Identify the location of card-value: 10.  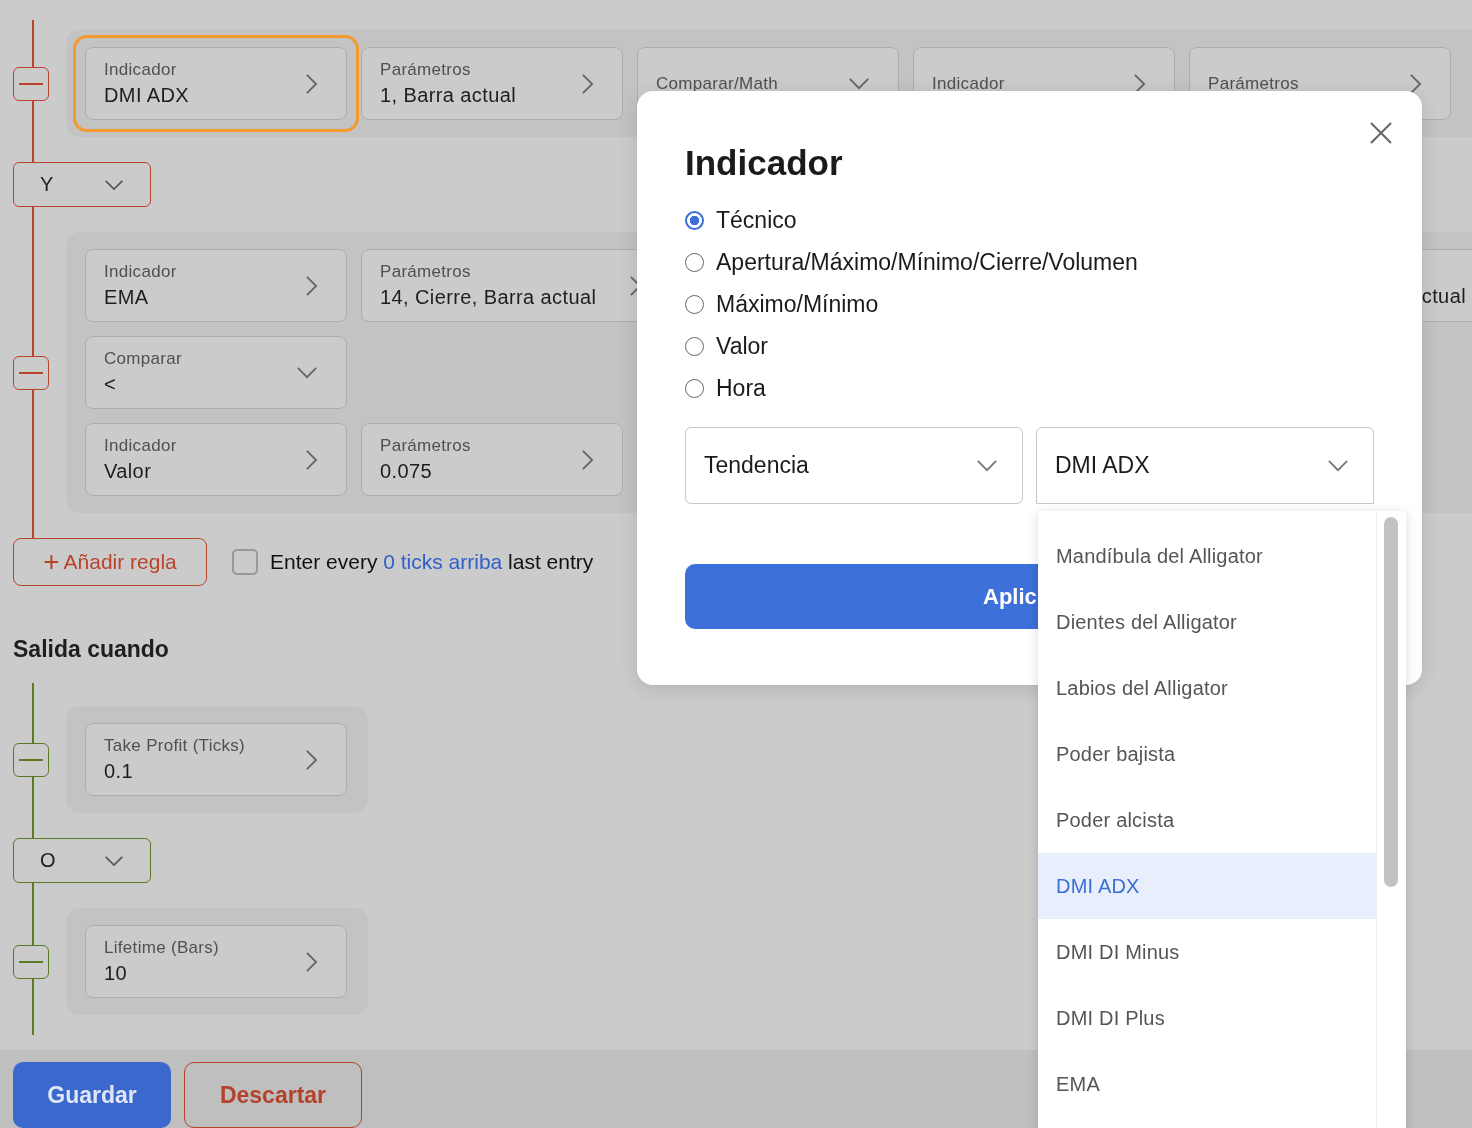
(116, 973).